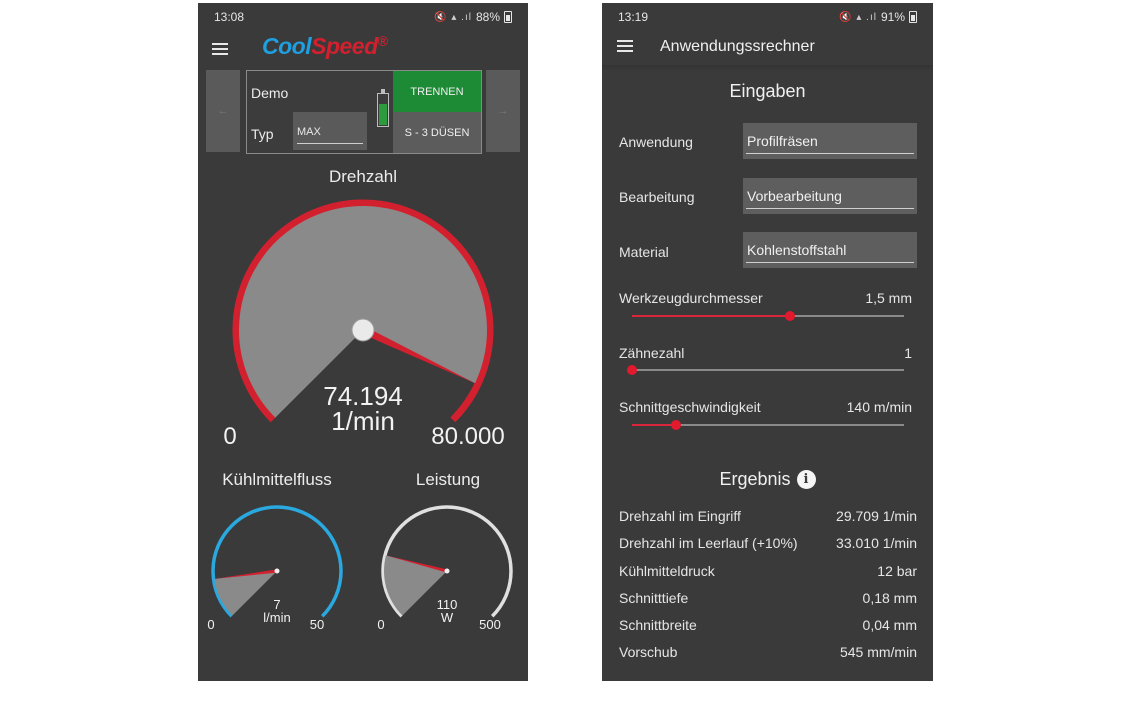 Image resolution: width=1130 pixels, height=716 pixels. Describe the element at coordinates (691, 298) in the screenshot. I see `tool-diameter-label: Werkzeugdurchmesser` at that location.